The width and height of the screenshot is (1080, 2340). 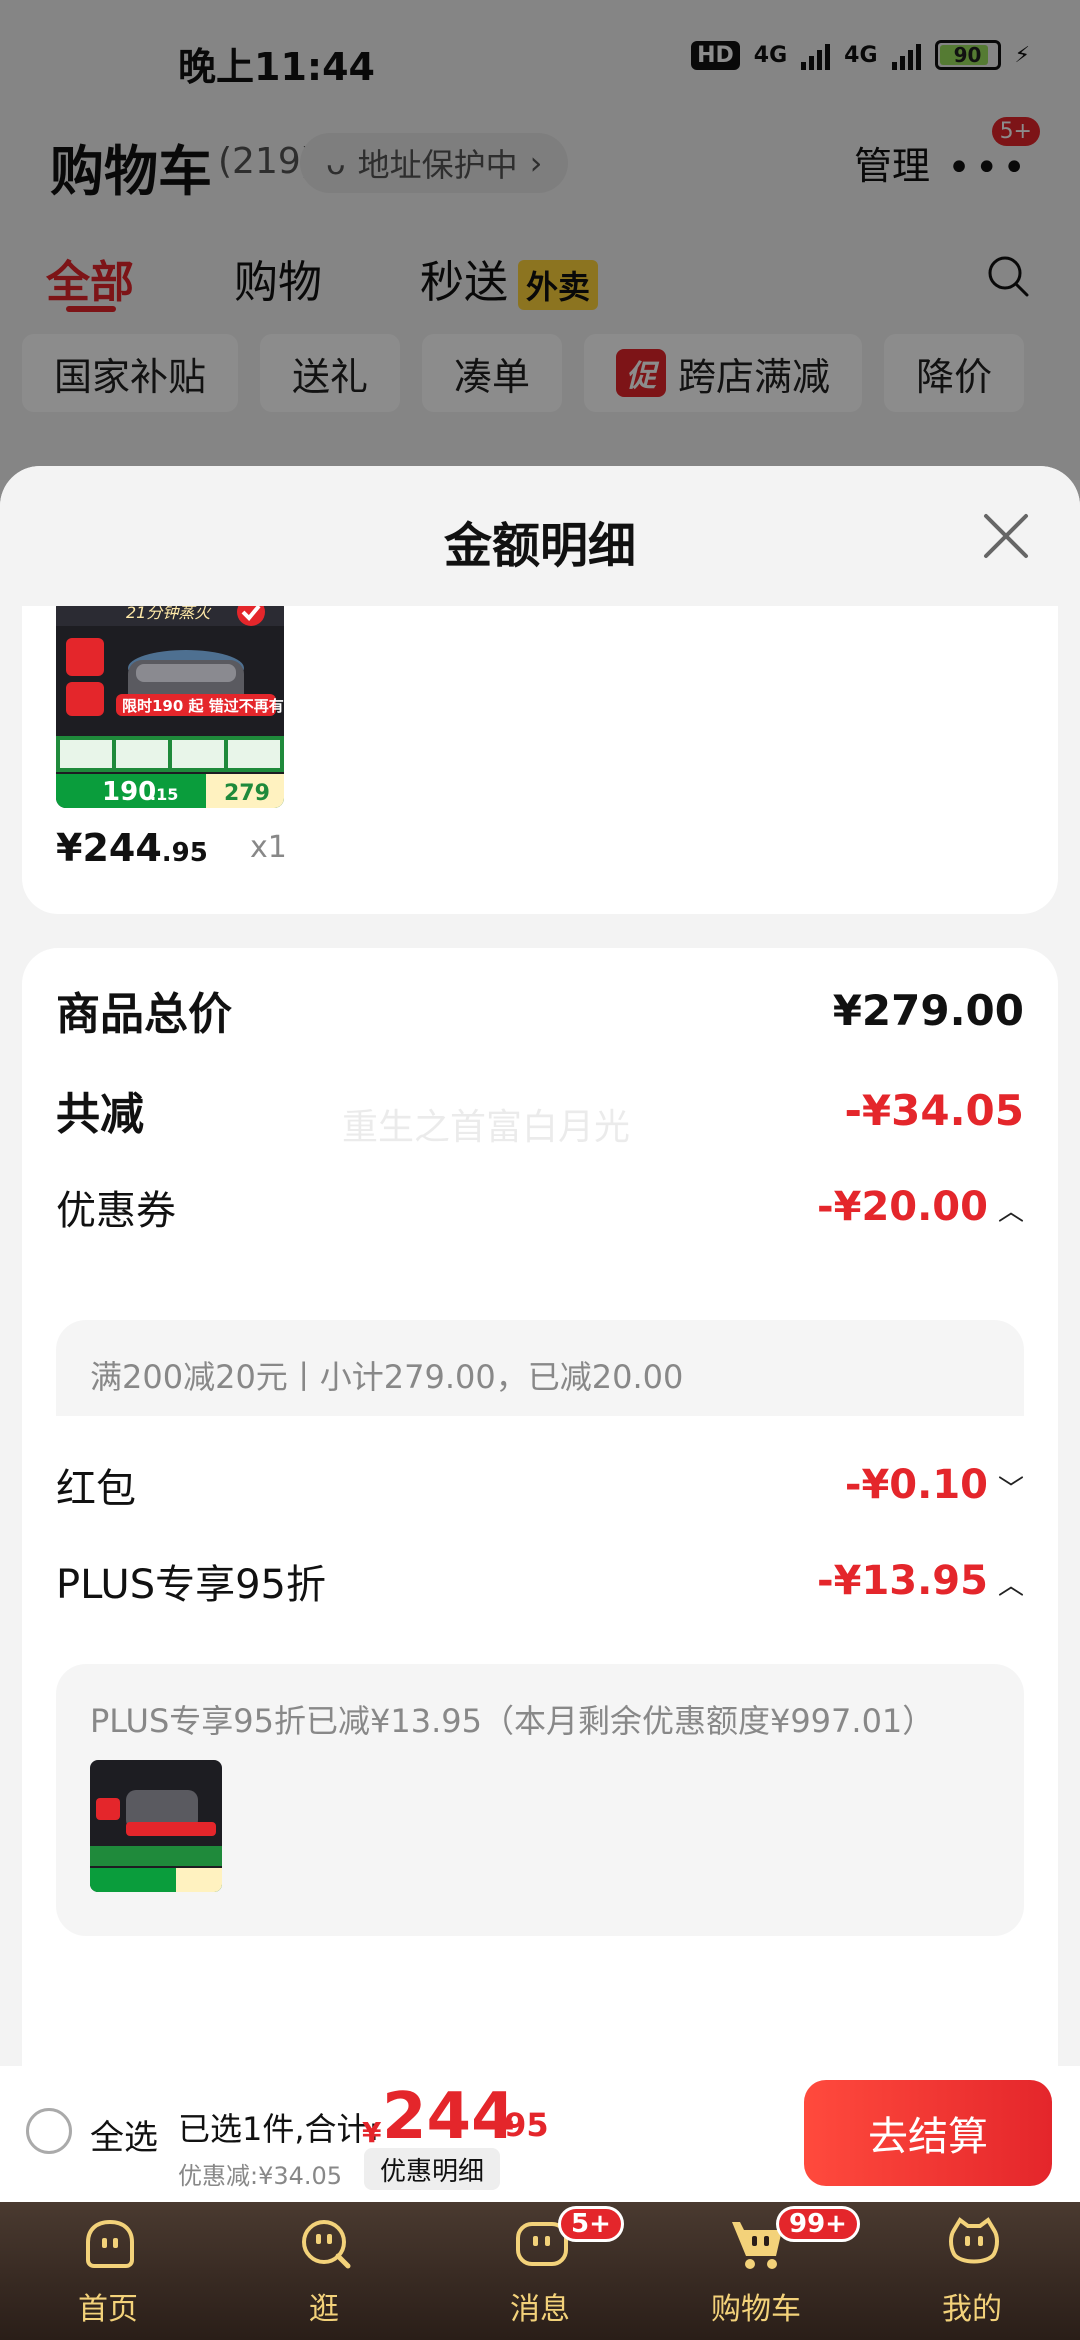 What do you see at coordinates (268, 847) in the screenshot?
I see `product-quantity: x1` at bounding box center [268, 847].